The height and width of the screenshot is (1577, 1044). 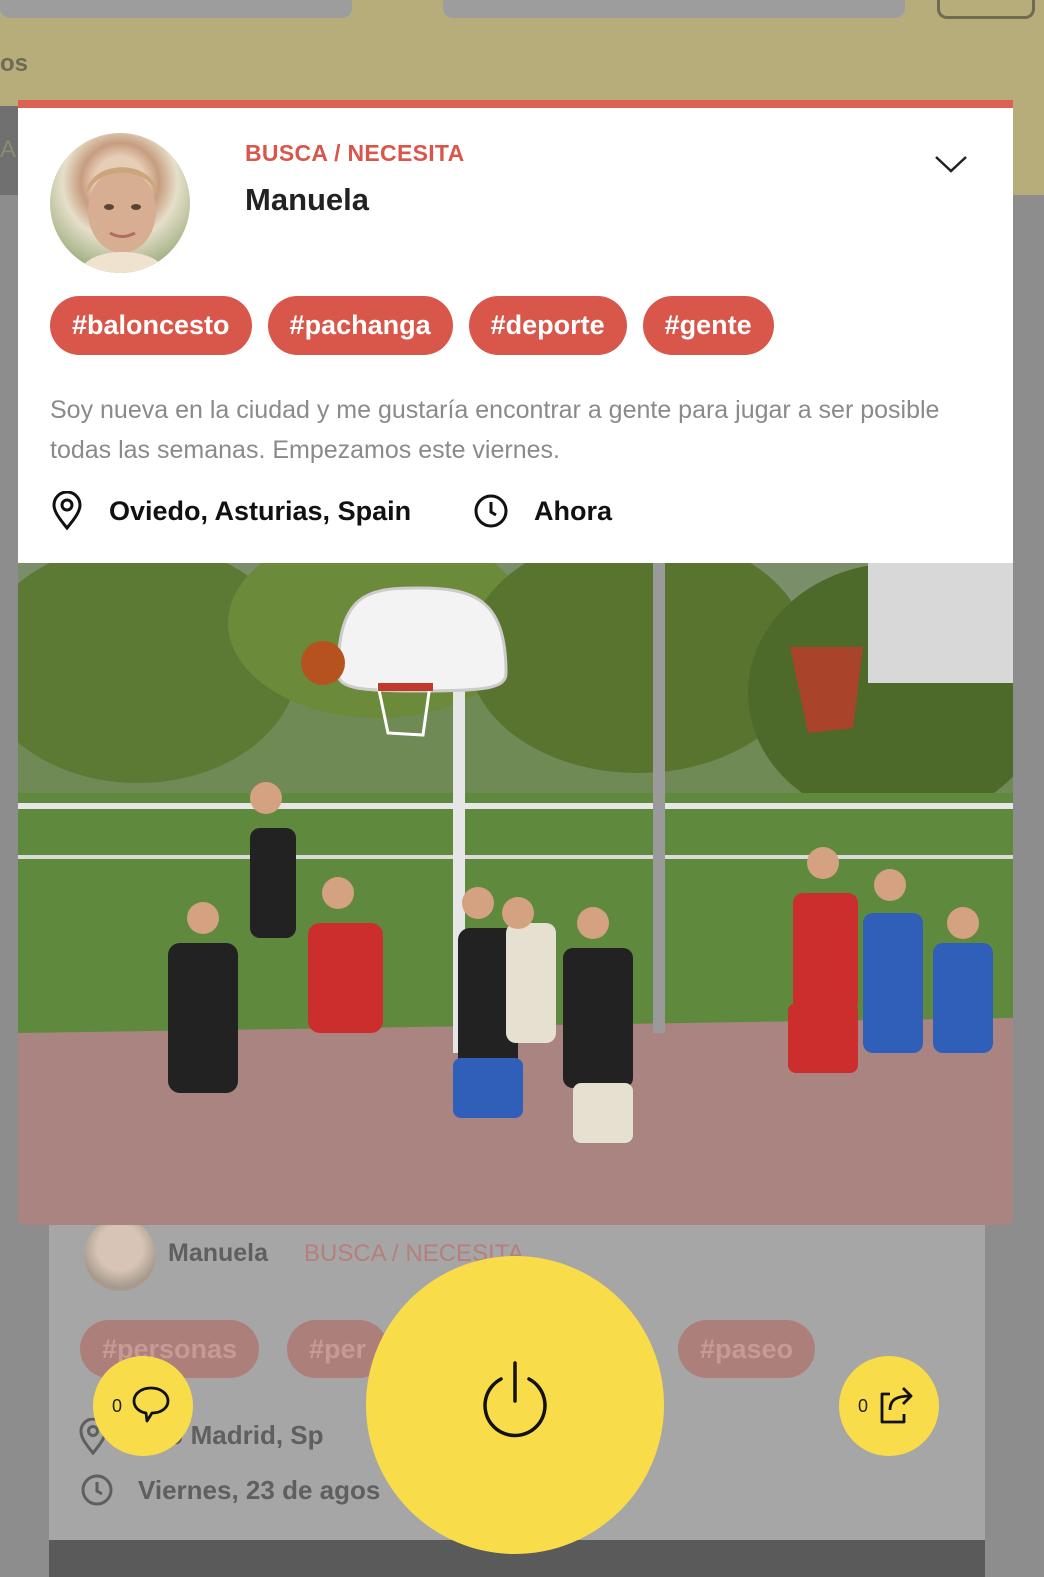 I want to click on post-role-label: BUSCA / NECESITA, so click(x=355, y=153).